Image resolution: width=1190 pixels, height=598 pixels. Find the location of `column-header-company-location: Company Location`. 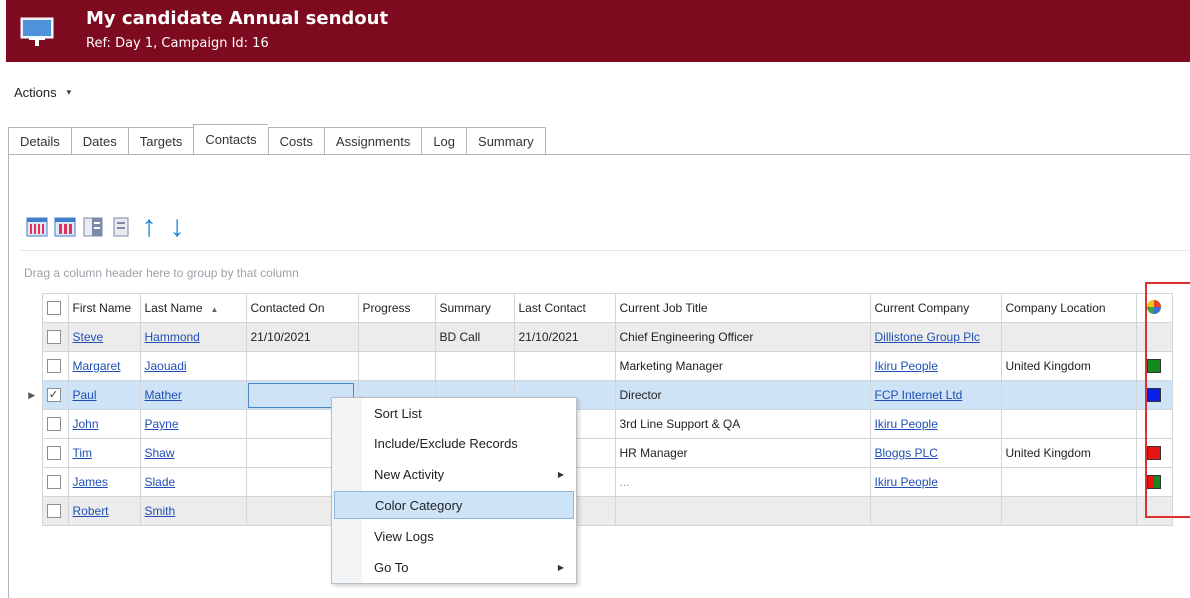

column-header-company-location: Company Location is located at coordinates (1068, 308).